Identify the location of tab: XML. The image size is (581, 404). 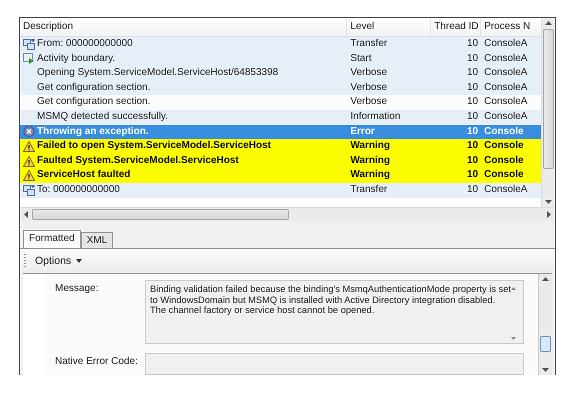
(97, 240).